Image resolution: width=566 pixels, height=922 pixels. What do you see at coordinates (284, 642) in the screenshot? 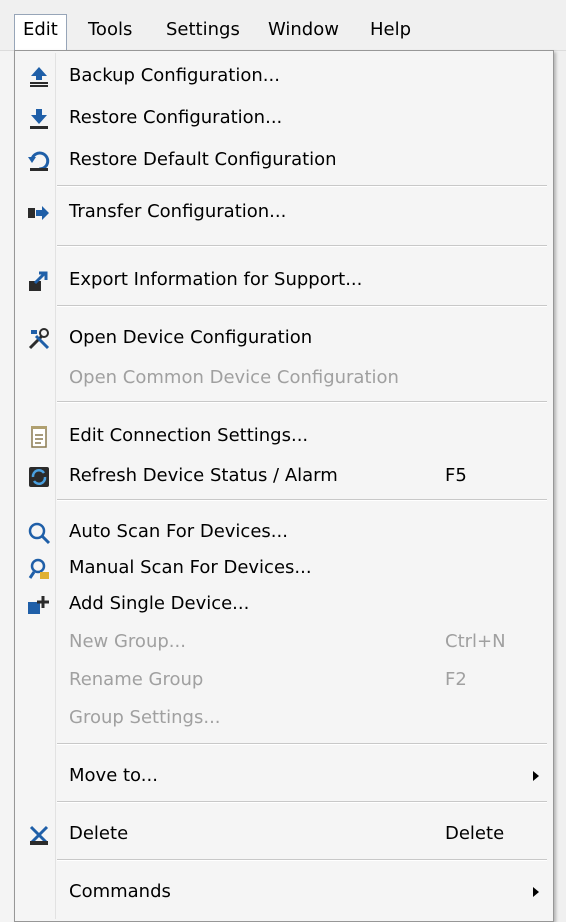
I see `menu-item-new-group: New Group... Ctrl+N` at bounding box center [284, 642].